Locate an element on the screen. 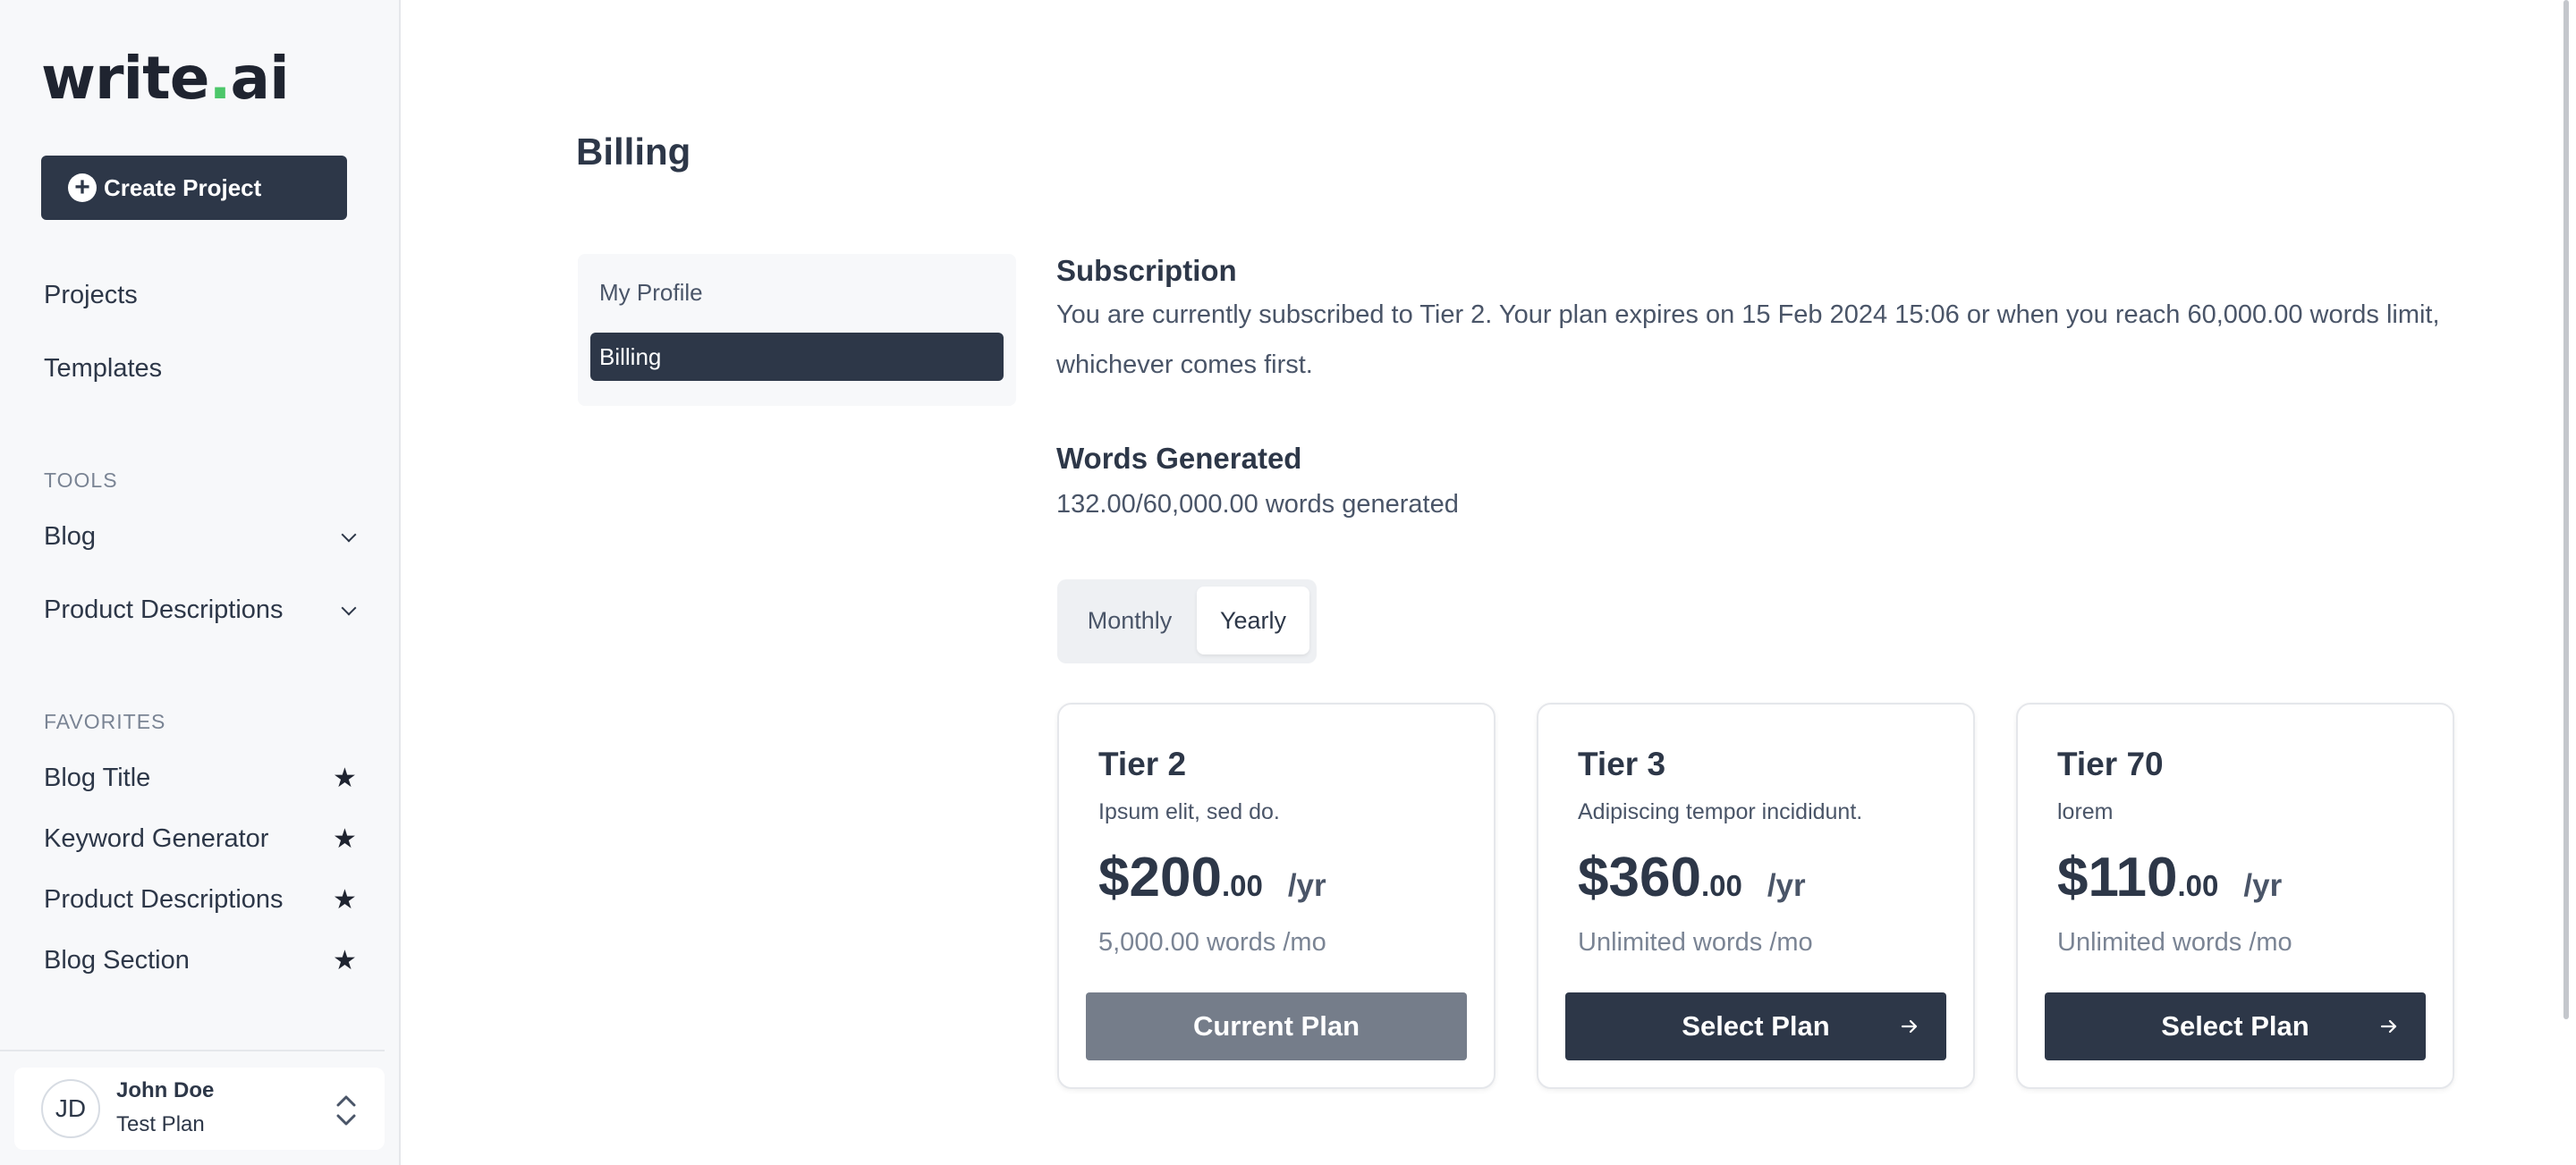 The image size is (2576, 1165). subnav-item-billing: Billing is located at coordinates (797, 357).